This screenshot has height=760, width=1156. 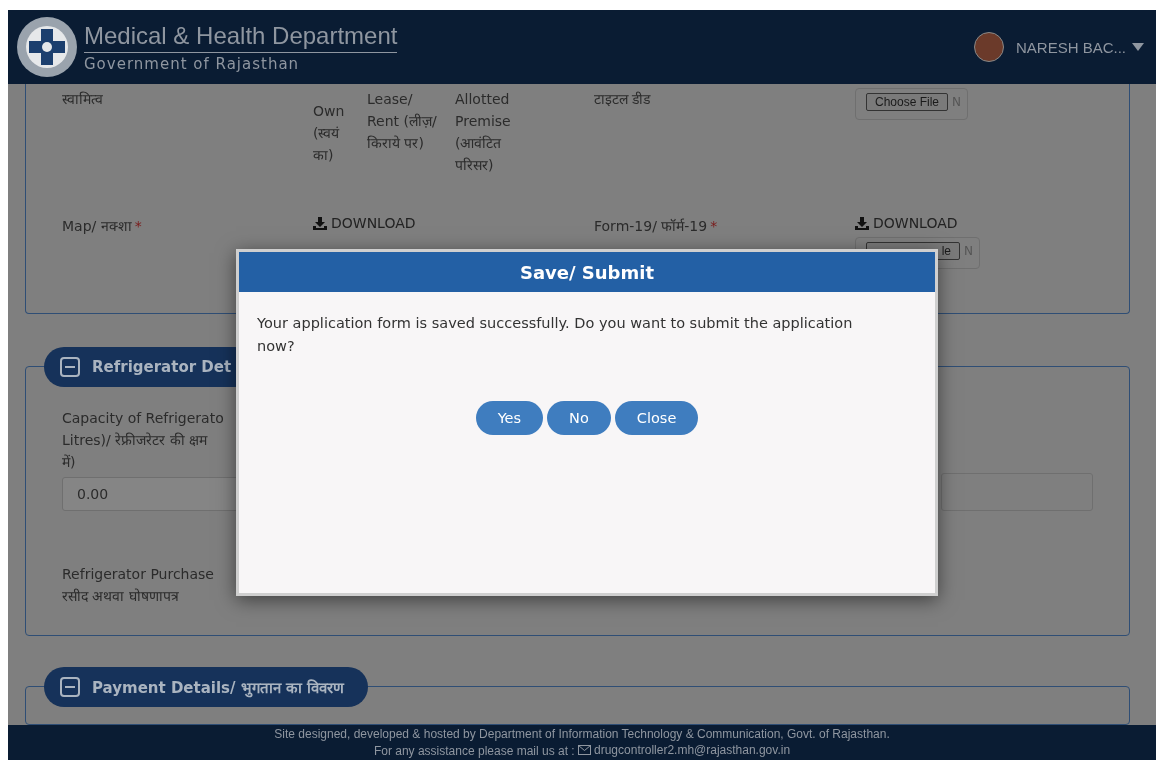 What do you see at coordinates (651, 226) in the screenshot?
I see `field-label: Form-19/ फॉर्म-19` at bounding box center [651, 226].